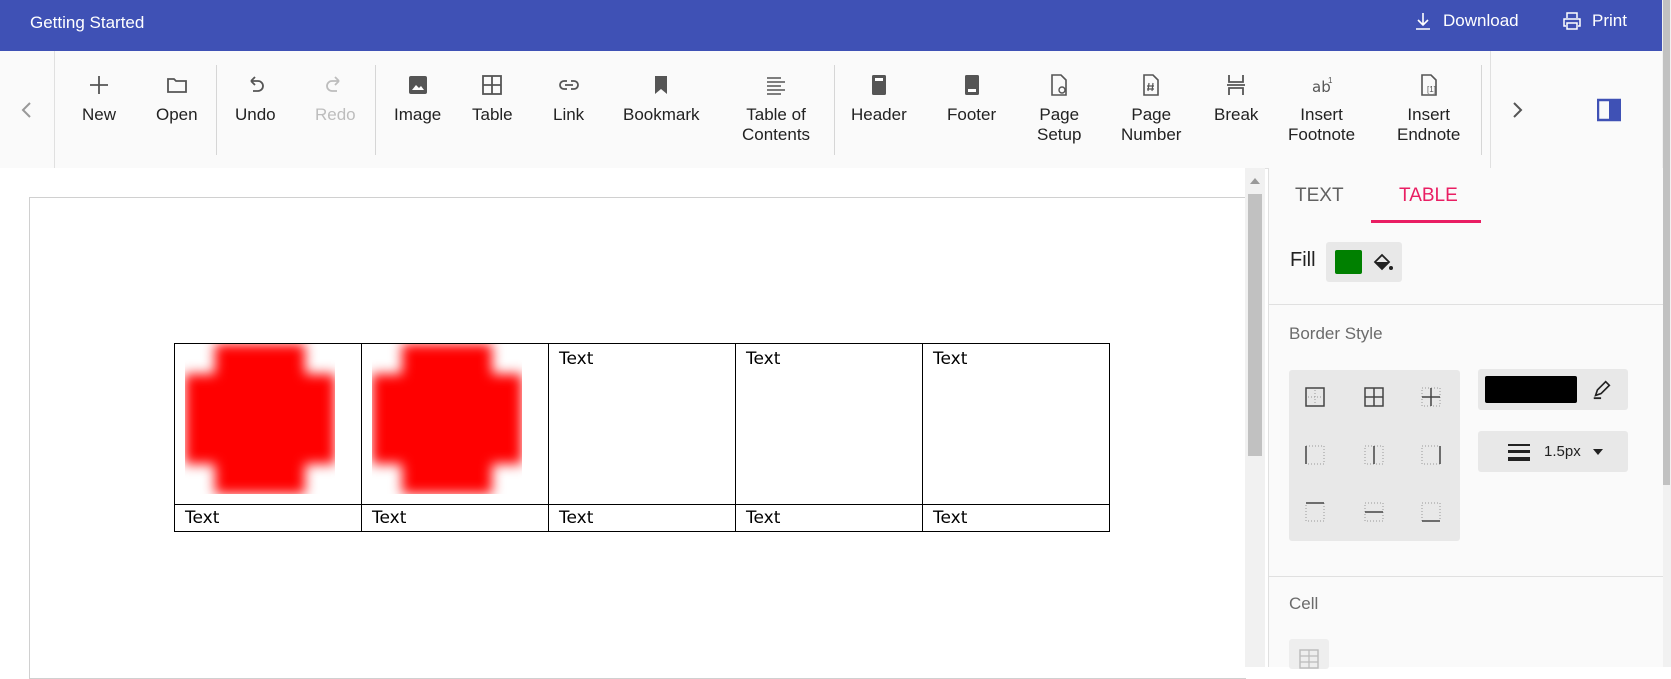 The image size is (1671, 679). I want to click on properties-pane-toggle-icon, so click(1609, 110).